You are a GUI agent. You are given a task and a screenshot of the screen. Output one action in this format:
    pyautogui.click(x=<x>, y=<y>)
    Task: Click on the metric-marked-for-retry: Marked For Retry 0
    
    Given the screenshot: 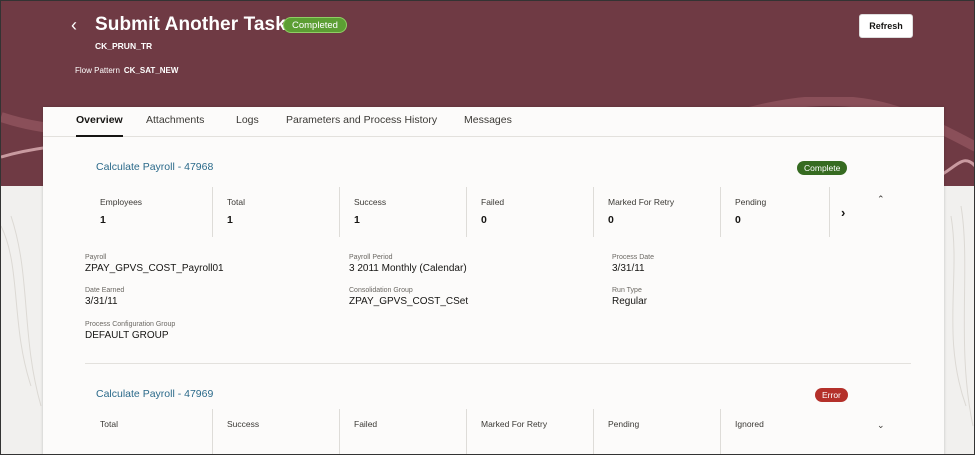 What is the action you would take?
    pyautogui.click(x=658, y=212)
    